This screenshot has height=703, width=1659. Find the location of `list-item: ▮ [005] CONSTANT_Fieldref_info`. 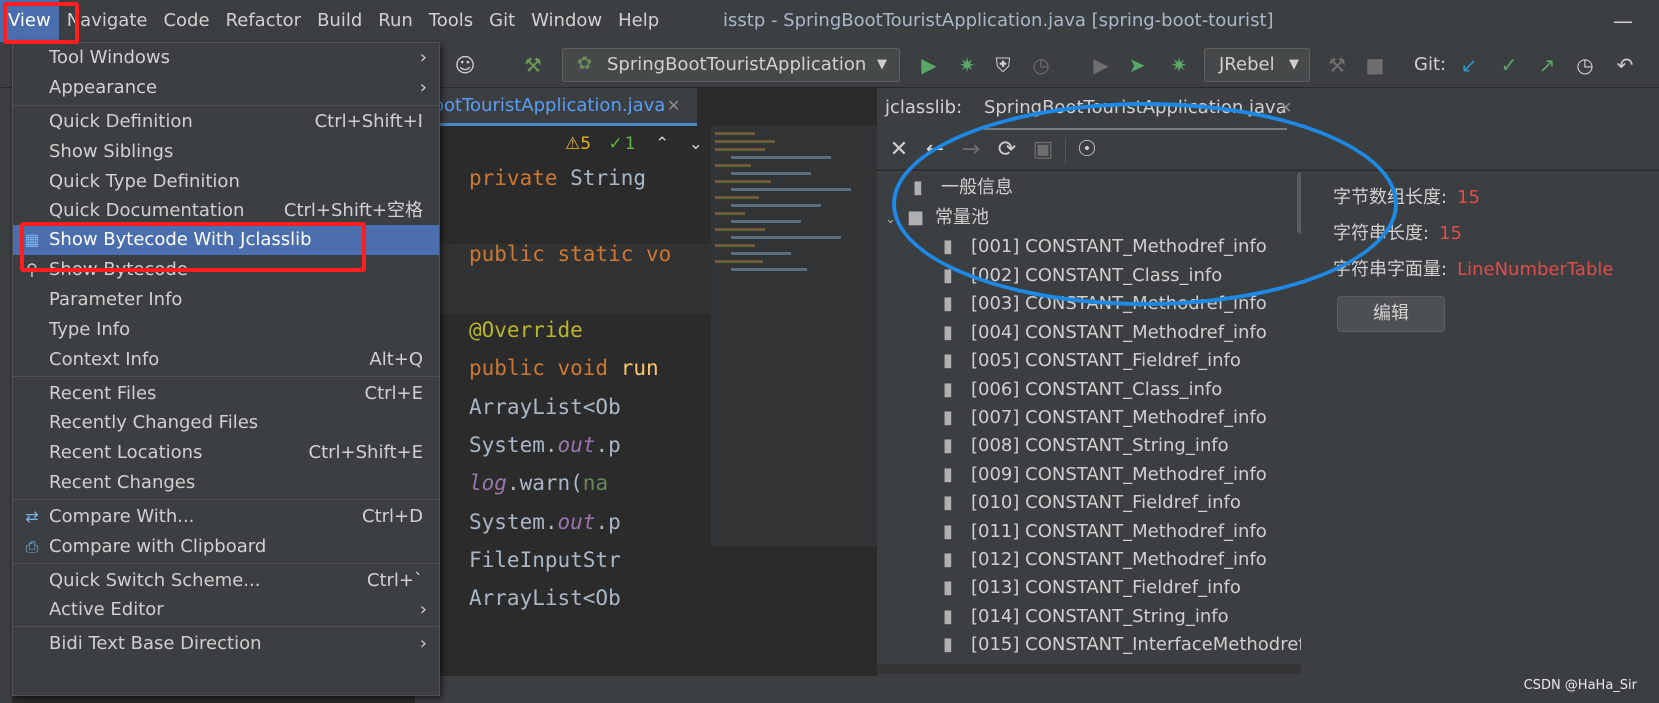

list-item: ▮ [005] CONSTANT_Fieldref_info is located at coordinates (1092, 361).